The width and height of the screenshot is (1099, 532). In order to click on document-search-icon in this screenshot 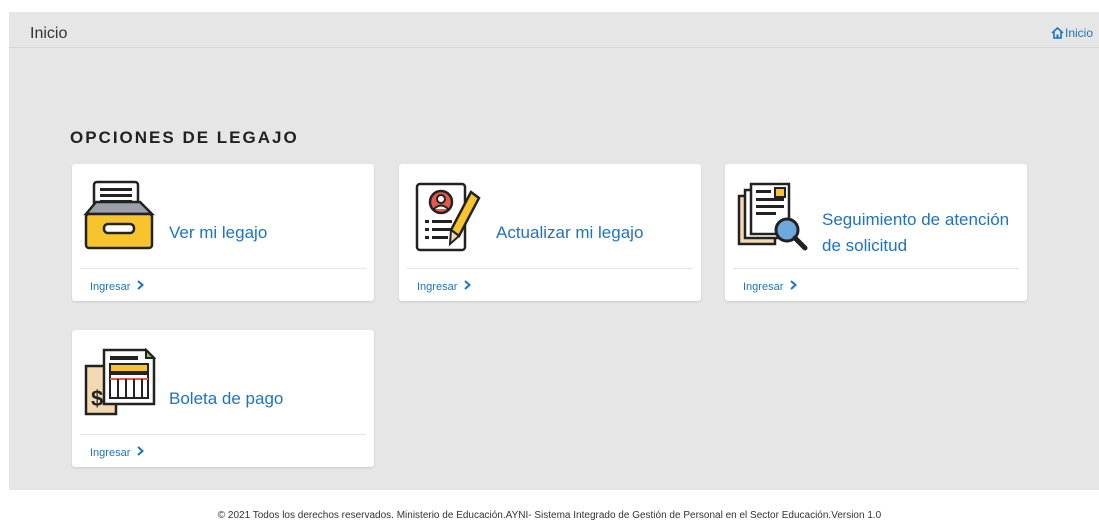, I will do `click(773, 216)`.